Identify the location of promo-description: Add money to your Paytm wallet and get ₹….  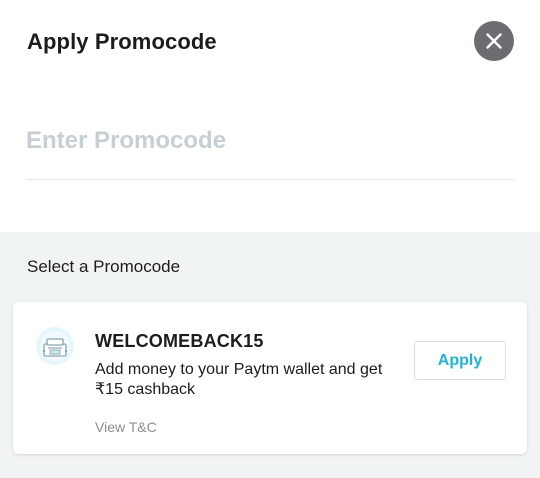
(239, 379).